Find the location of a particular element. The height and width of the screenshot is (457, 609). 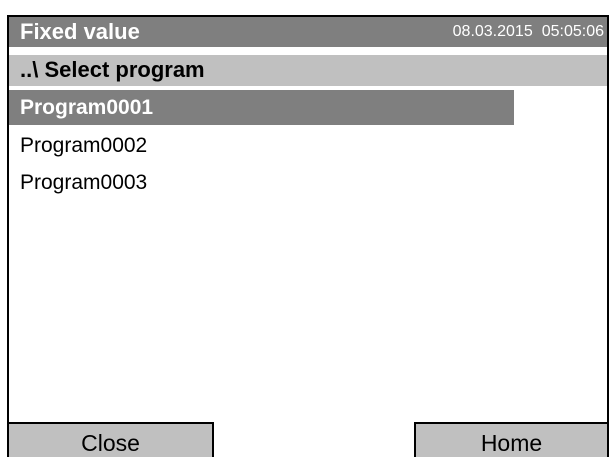

program-item-0001: Program0001 is located at coordinates (308, 108).